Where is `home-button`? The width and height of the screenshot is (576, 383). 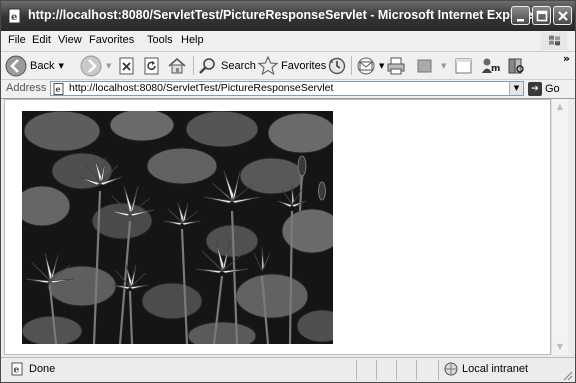 home-button is located at coordinates (177, 65).